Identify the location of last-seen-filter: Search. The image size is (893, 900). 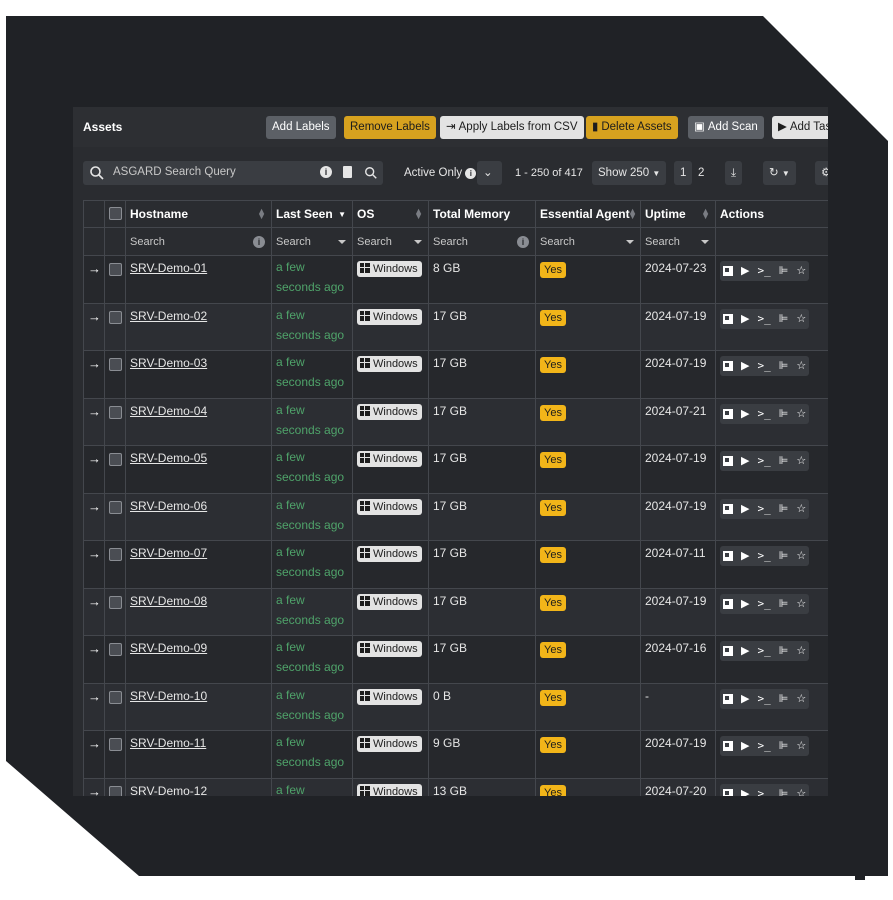
(312, 241).